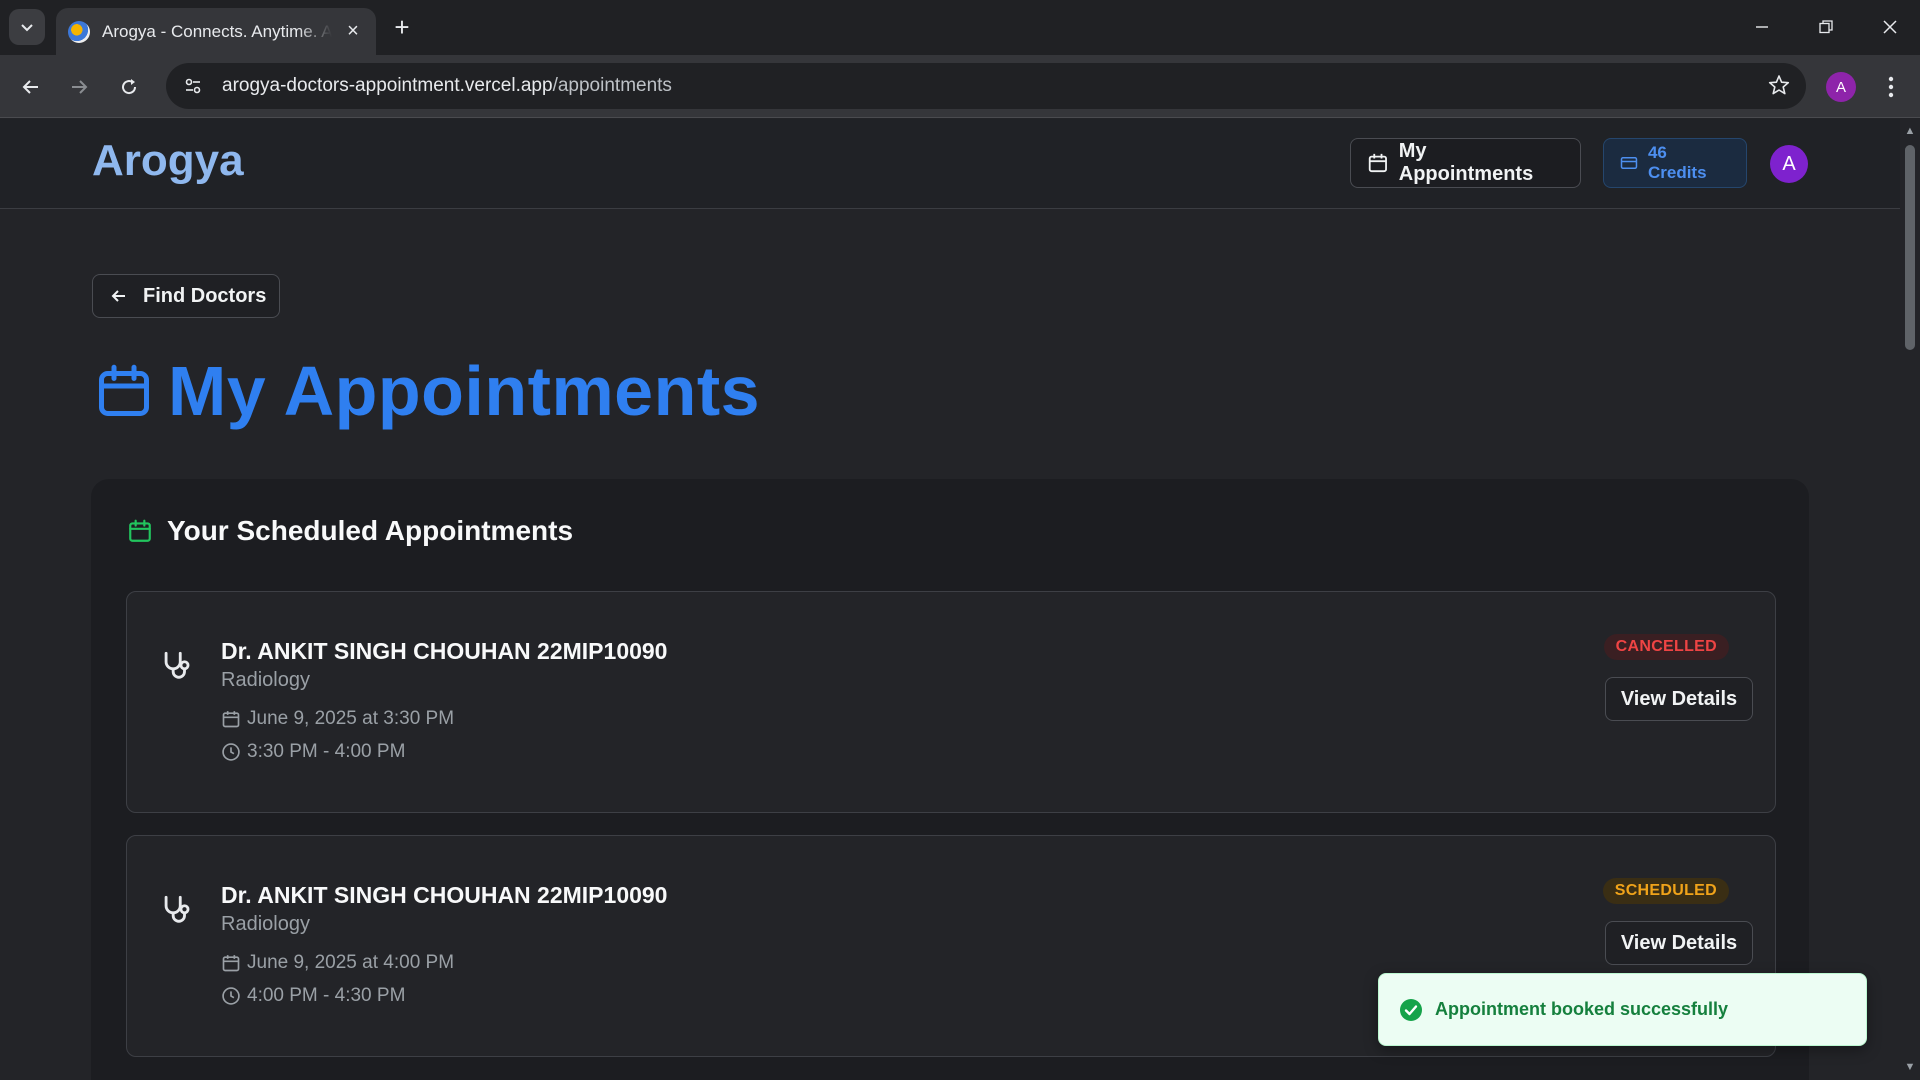 This screenshot has height=1080, width=1920. Describe the element at coordinates (1629, 163) in the screenshot. I see `card-icon` at that location.